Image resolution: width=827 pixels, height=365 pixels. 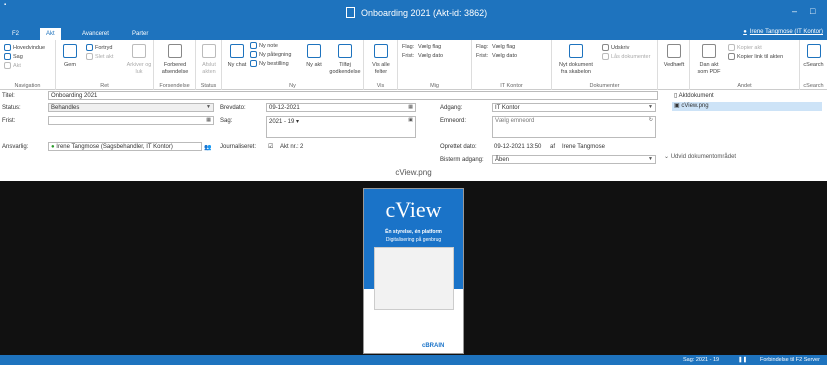 I want to click on bisterm-label: Bisterm adgang:, so click(x=462, y=160).